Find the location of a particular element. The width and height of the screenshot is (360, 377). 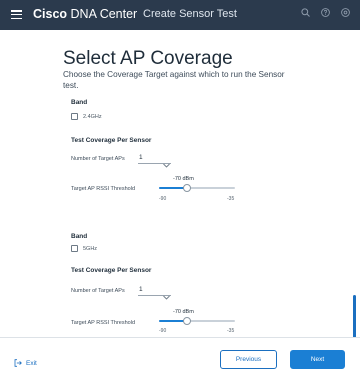

band-2-4ghz-checkbox is located at coordinates (74, 116).